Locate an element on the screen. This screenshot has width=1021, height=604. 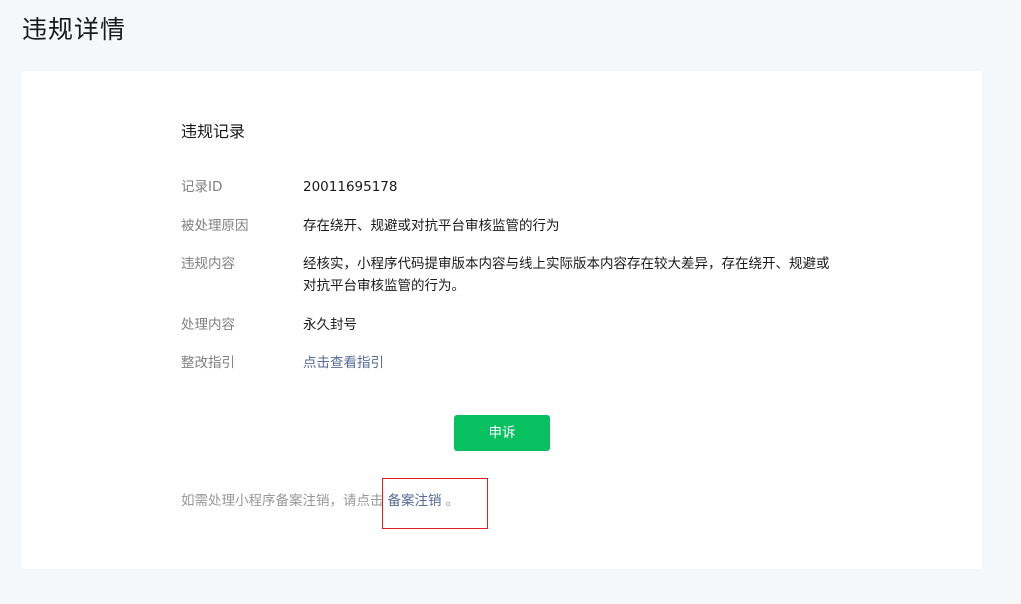
section-title: 违规记录 is located at coordinates (213, 131).